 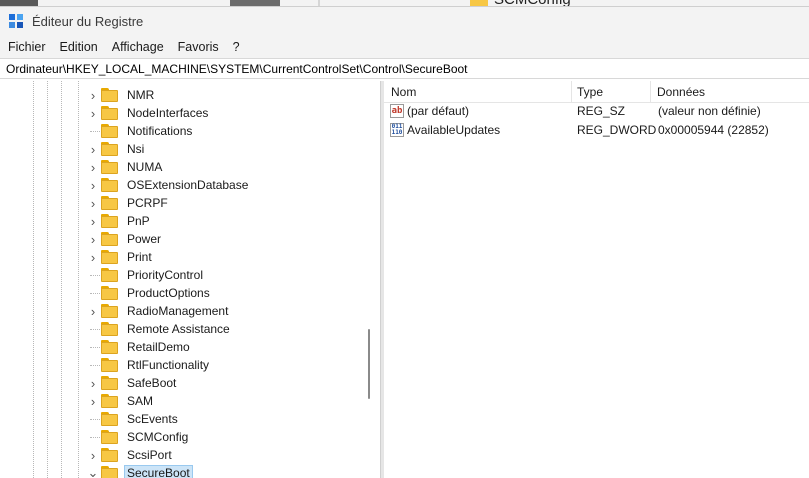 I want to click on tree-node-label: Remote Assistance, so click(x=178, y=329).